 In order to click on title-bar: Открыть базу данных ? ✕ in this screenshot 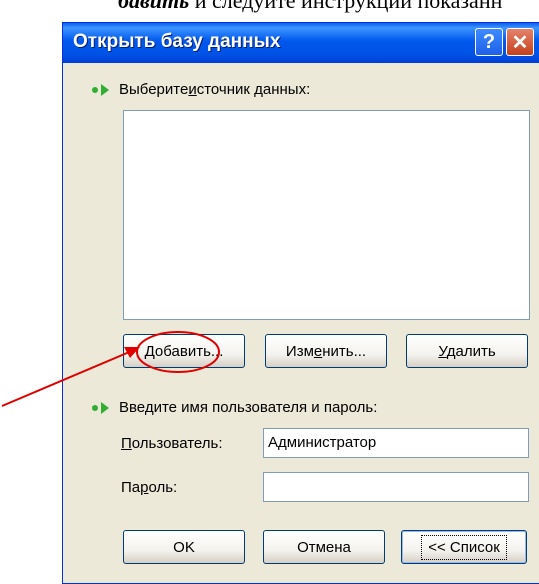, I will do `click(301, 43)`.